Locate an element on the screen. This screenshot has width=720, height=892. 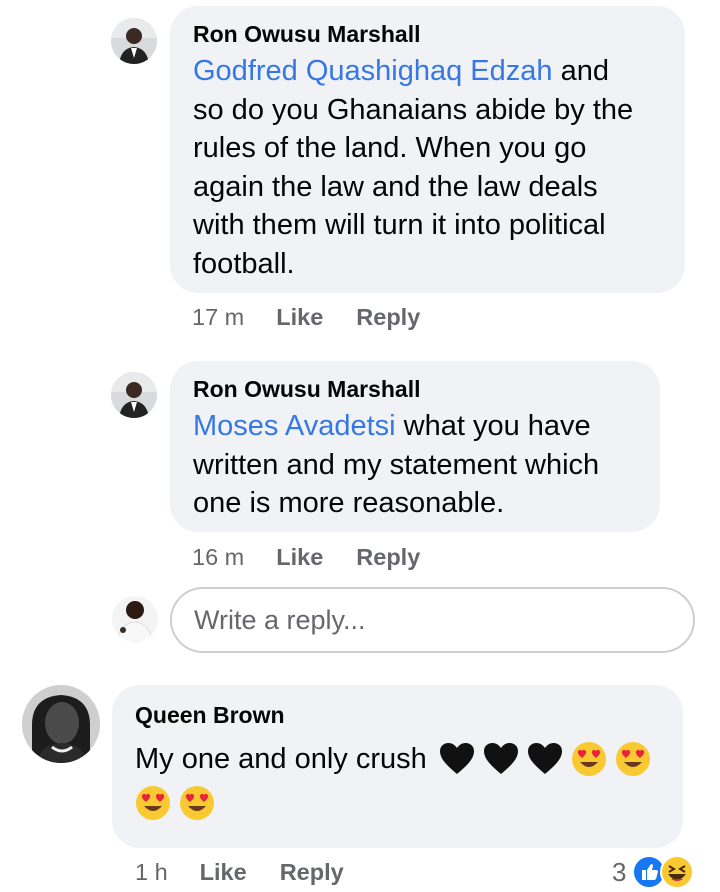
comment-text-fragment: and is located at coordinates (580, 71).